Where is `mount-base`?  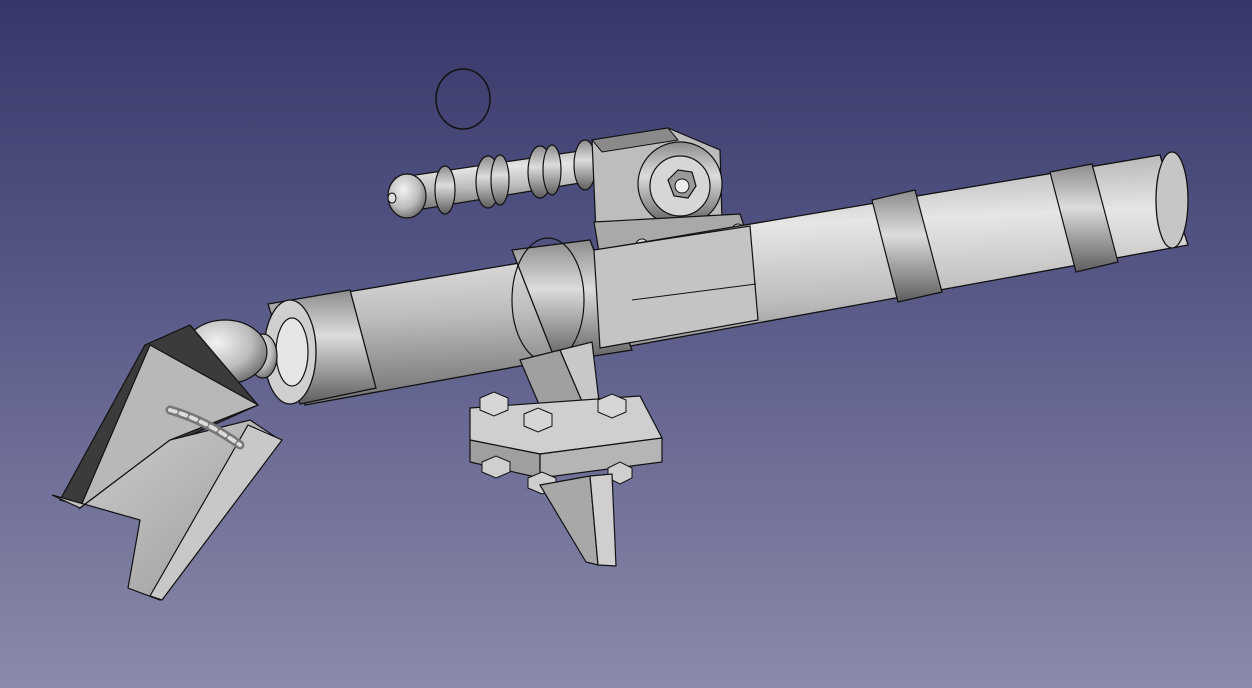 mount-base is located at coordinates (566, 454).